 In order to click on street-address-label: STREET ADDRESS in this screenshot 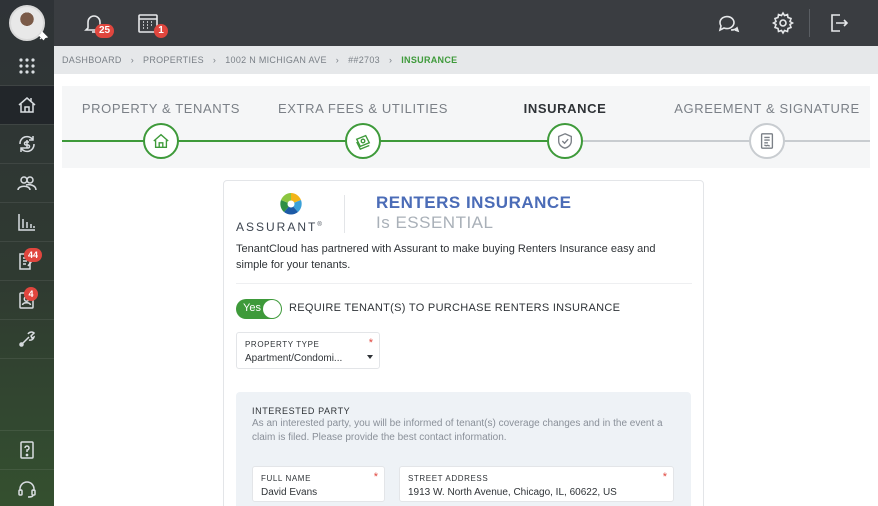, I will do `click(448, 478)`.